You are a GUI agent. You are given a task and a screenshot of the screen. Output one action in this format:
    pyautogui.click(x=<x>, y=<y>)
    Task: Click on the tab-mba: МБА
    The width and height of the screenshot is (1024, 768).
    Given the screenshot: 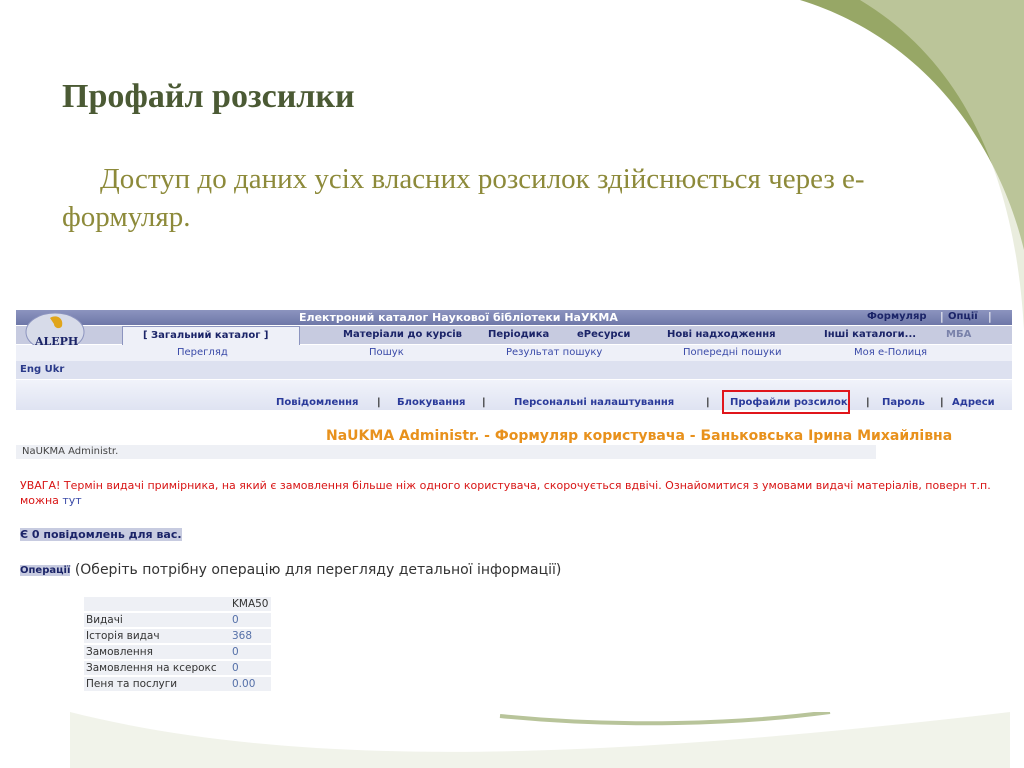 What is the action you would take?
    pyautogui.click(x=958, y=334)
    